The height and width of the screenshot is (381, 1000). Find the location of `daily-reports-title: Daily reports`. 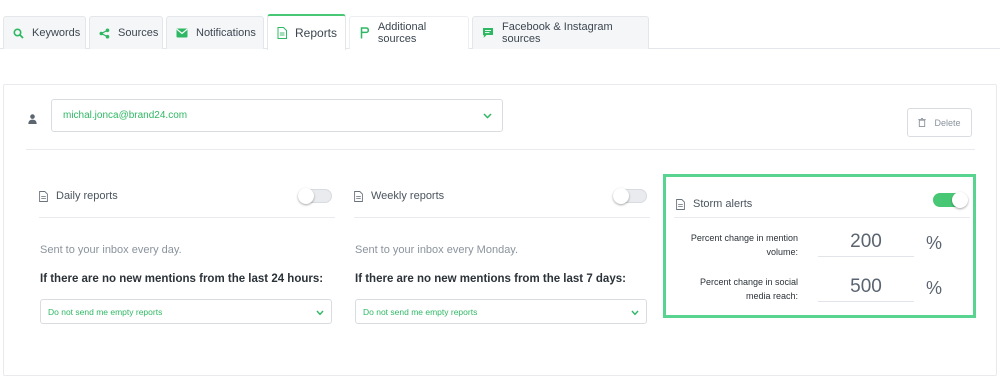

daily-reports-title: Daily reports is located at coordinates (87, 196).